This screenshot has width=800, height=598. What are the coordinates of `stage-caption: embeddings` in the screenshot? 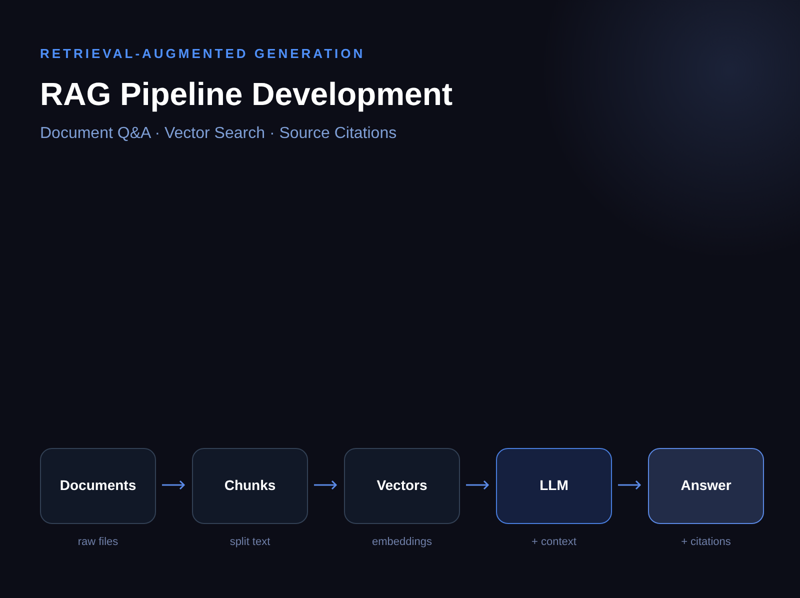 It's located at (402, 542).